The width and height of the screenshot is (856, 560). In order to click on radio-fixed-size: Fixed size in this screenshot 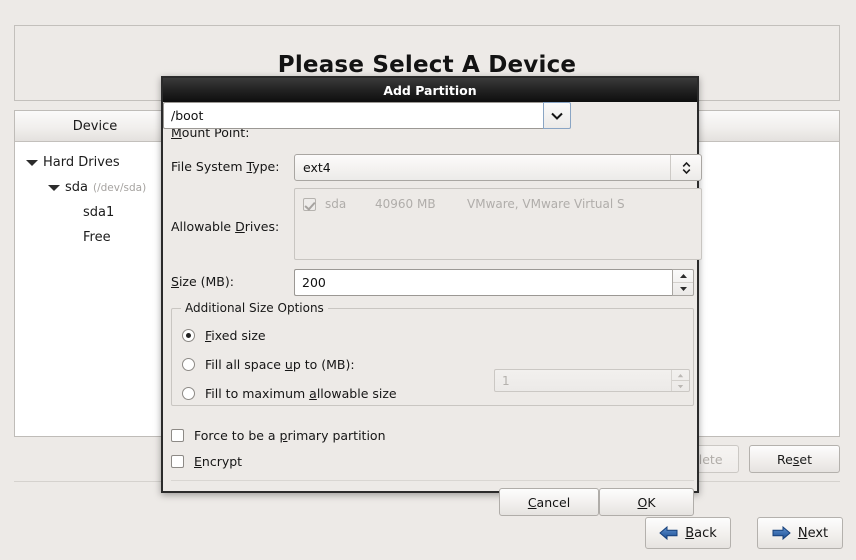, I will do `click(224, 335)`.